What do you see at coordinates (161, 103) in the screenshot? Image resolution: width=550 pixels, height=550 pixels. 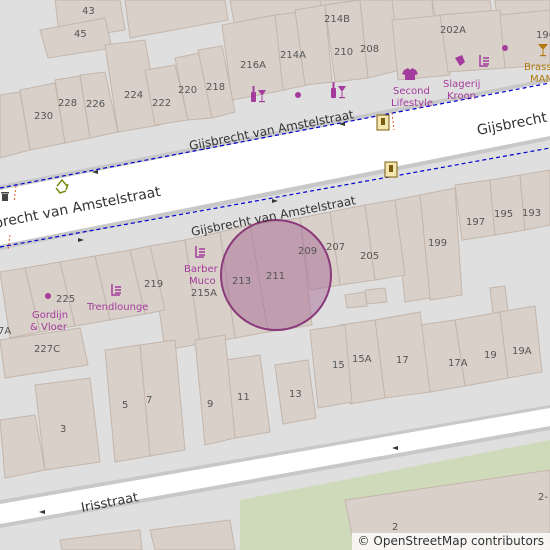 I see `house-number: 222` at bounding box center [161, 103].